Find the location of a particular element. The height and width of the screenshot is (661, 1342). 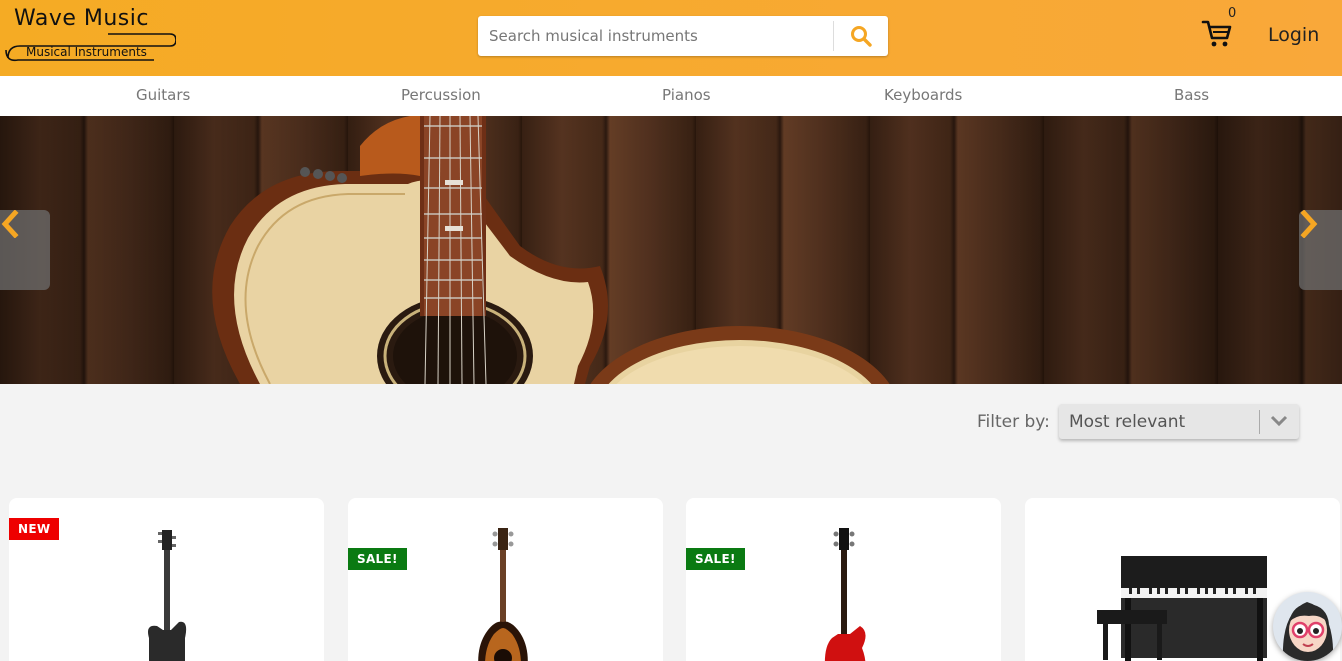

chevron-left-icon is located at coordinates (10, 224).